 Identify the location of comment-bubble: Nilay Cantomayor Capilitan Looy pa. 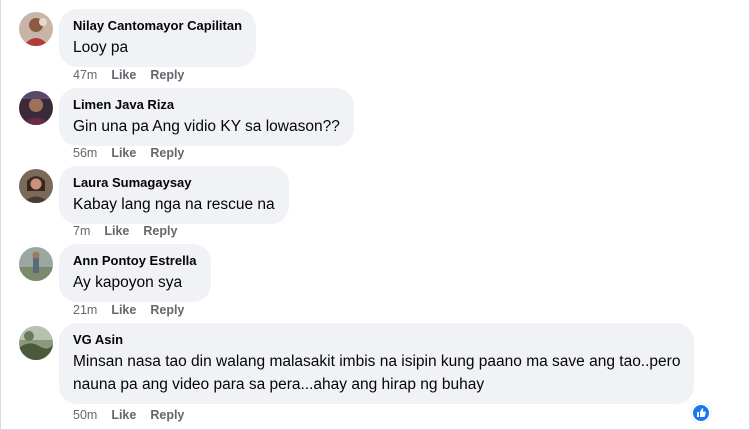
(158, 38).